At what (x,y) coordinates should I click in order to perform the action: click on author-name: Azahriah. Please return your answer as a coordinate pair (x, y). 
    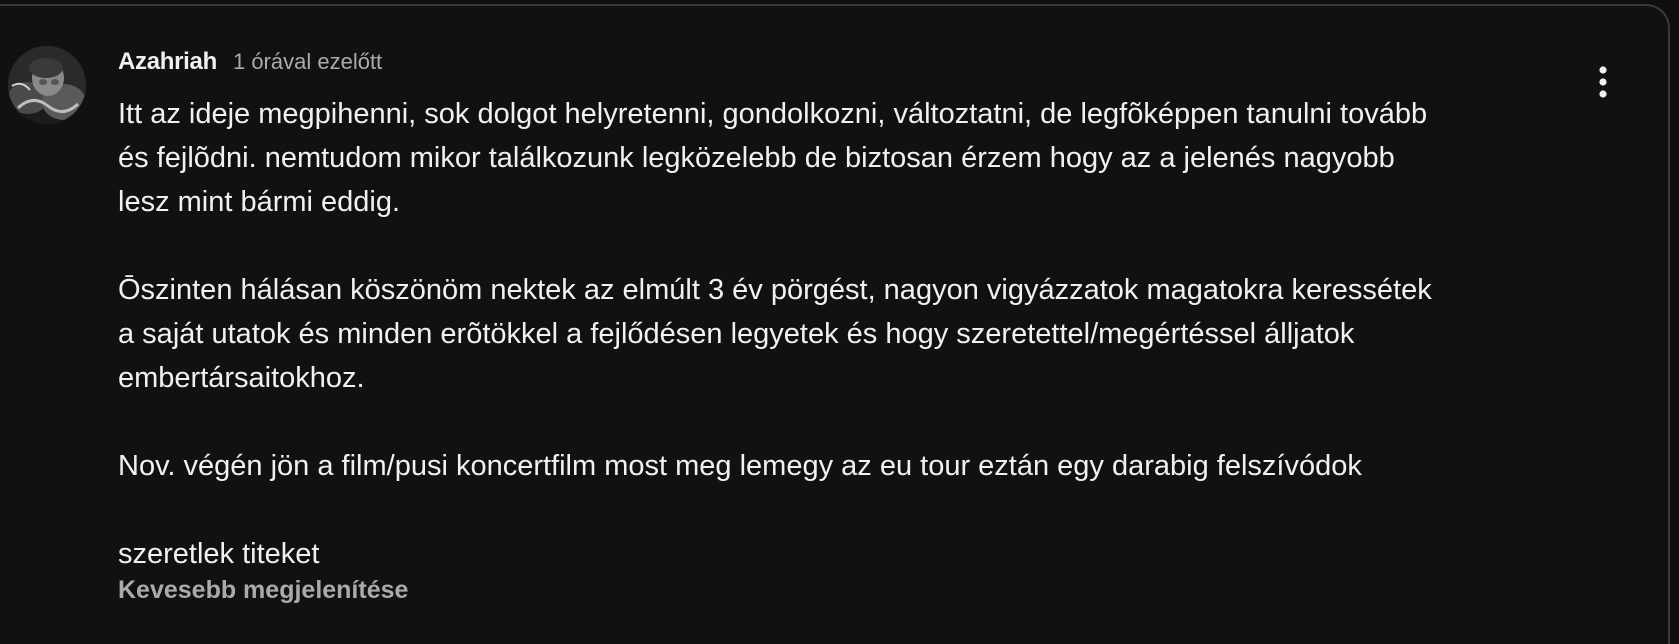
    Looking at the image, I should click on (167, 62).